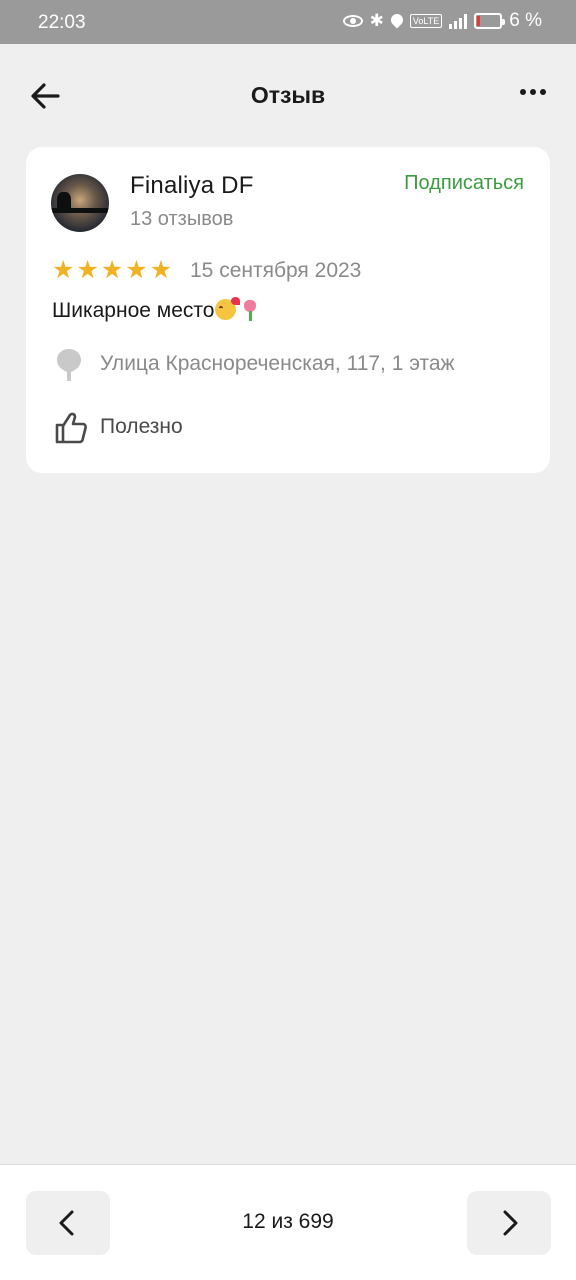 The image size is (576, 1280). I want to click on rating-stars: ★ ★ ★ ★ ★, so click(112, 270).